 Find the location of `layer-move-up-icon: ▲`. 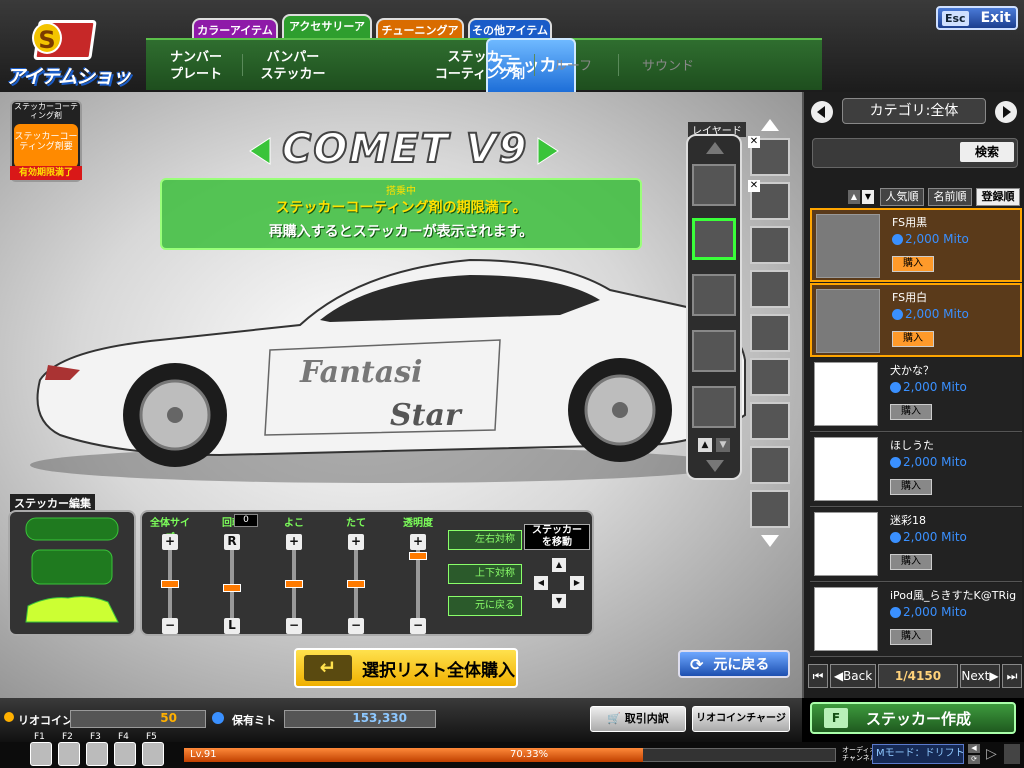

layer-move-up-icon: ▲ is located at coordinates (705, 445).